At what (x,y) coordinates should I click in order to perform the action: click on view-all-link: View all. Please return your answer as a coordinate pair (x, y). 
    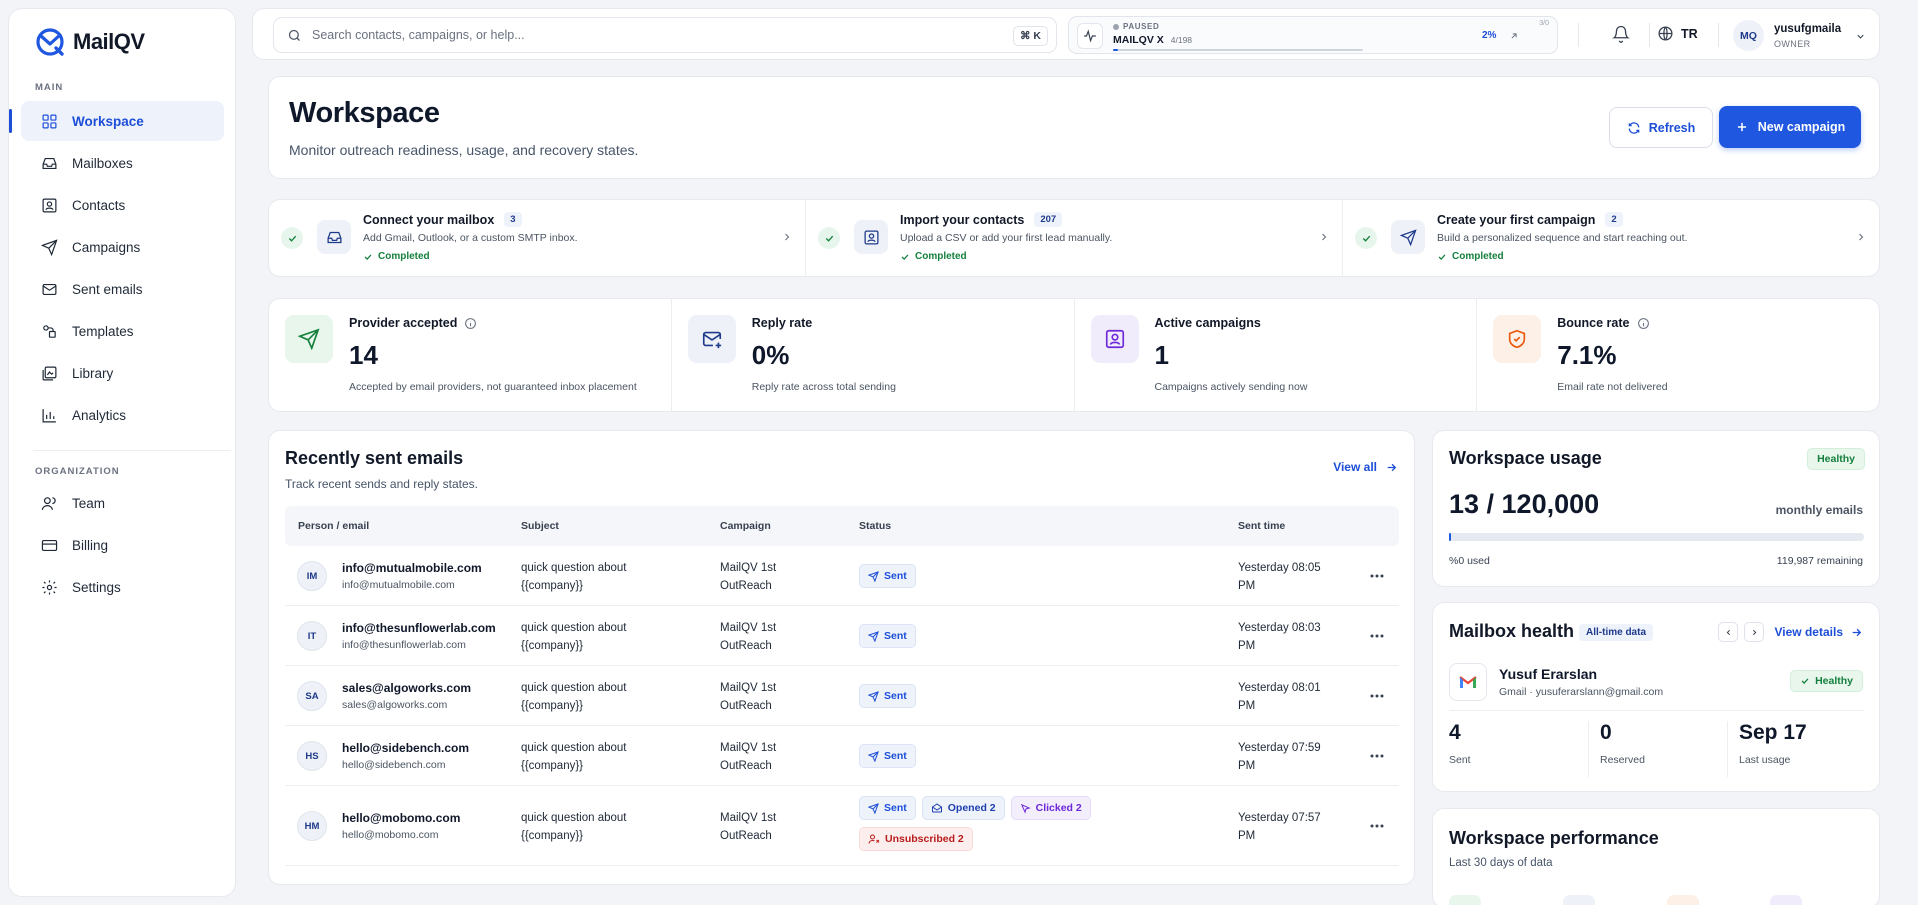
    Looking at the image, I should click on (1365, 467).